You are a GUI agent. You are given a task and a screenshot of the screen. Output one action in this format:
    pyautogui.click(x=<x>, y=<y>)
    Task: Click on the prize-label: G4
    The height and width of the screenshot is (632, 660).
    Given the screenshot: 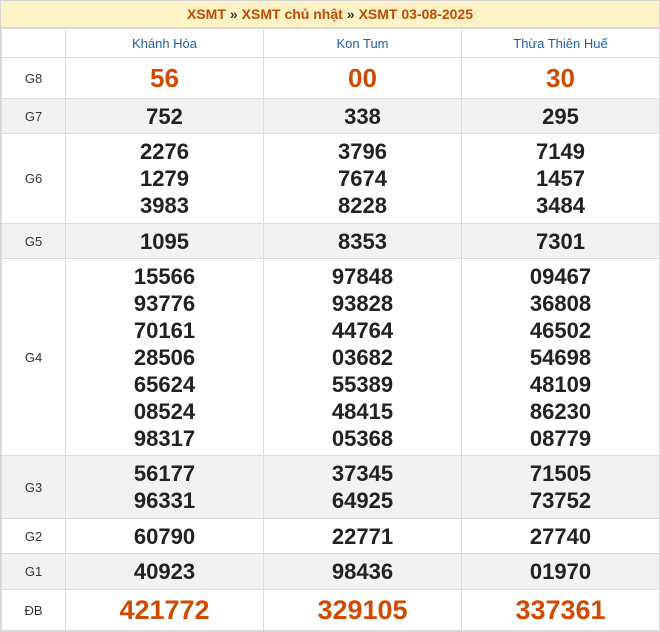 What is the action you would take?
    pyautogui.click(x=33, y=357)
    